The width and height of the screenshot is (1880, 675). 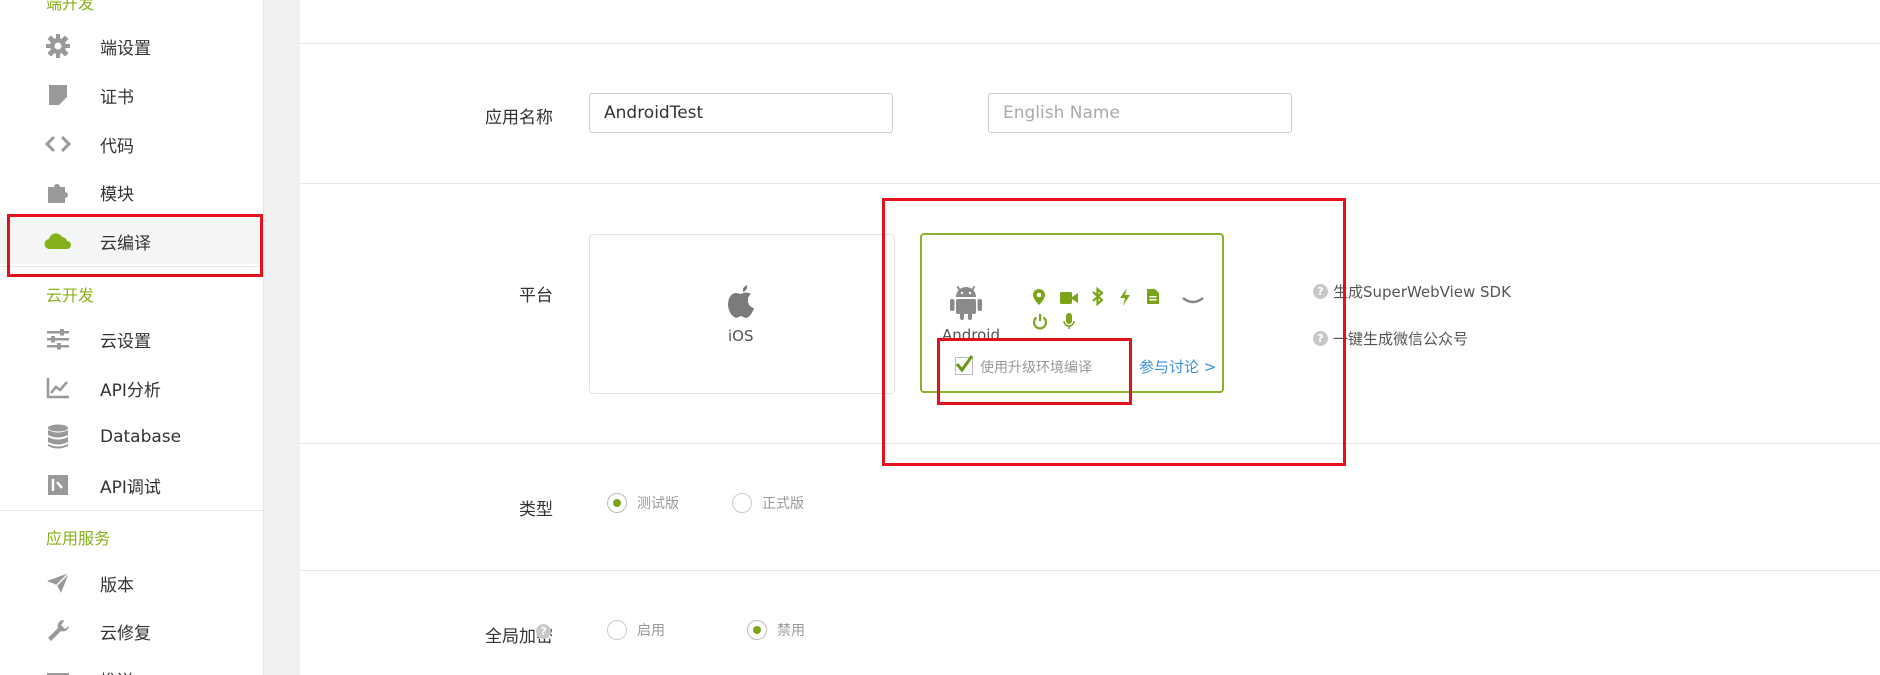 I want to click on apple-icon, so click(x=741, y=303).